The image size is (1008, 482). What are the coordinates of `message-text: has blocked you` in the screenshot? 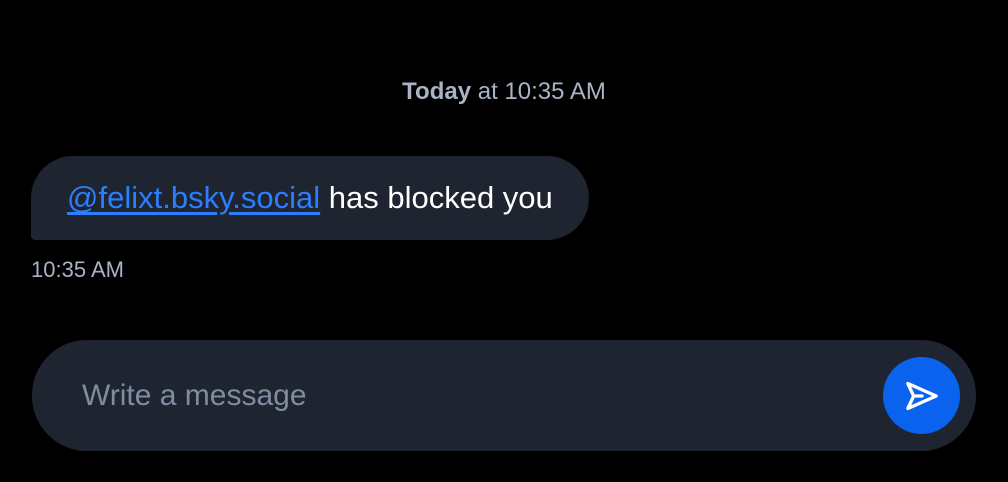 It's located at (436, 197).